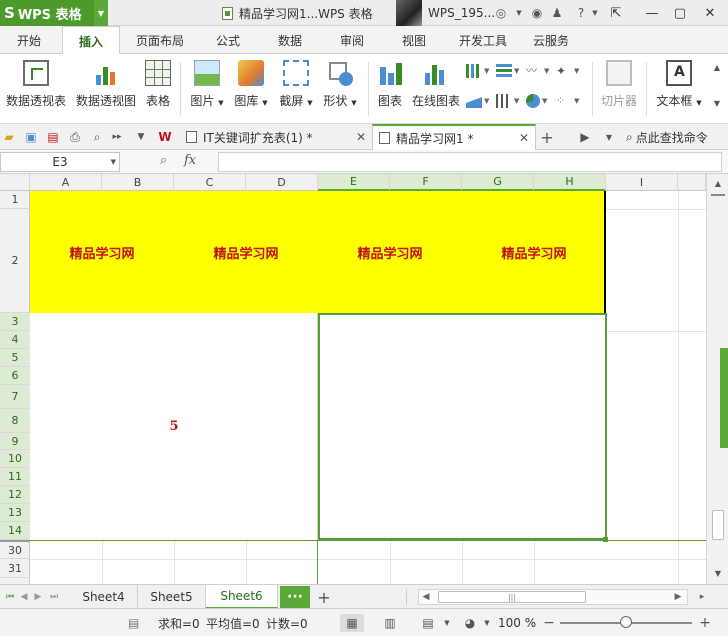 The height and width of the screenshot is (636, 728). What do you see at coordinates (619, 88) in the screenshot?
I see `slicer-button: 切片器` at bounding box center [619, 88].